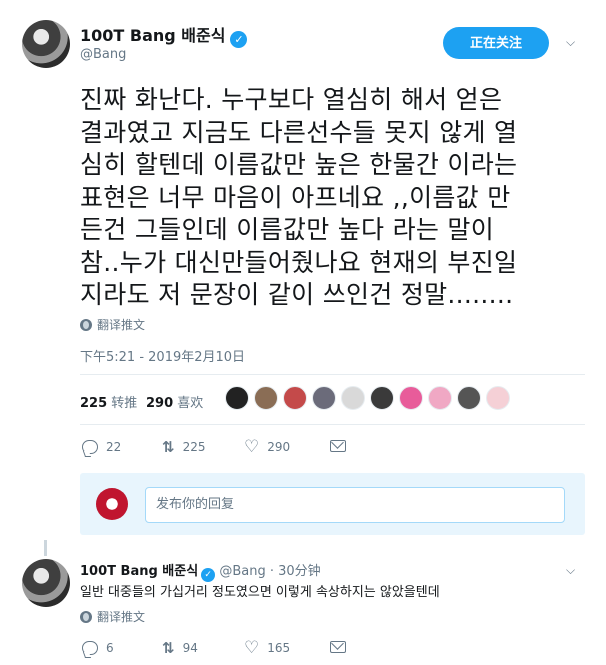  What do you see at coordinates (570, 42) in the screenshot?
I see `more-options-chevron-icon: ⌵` at bounding box center [570, 42].